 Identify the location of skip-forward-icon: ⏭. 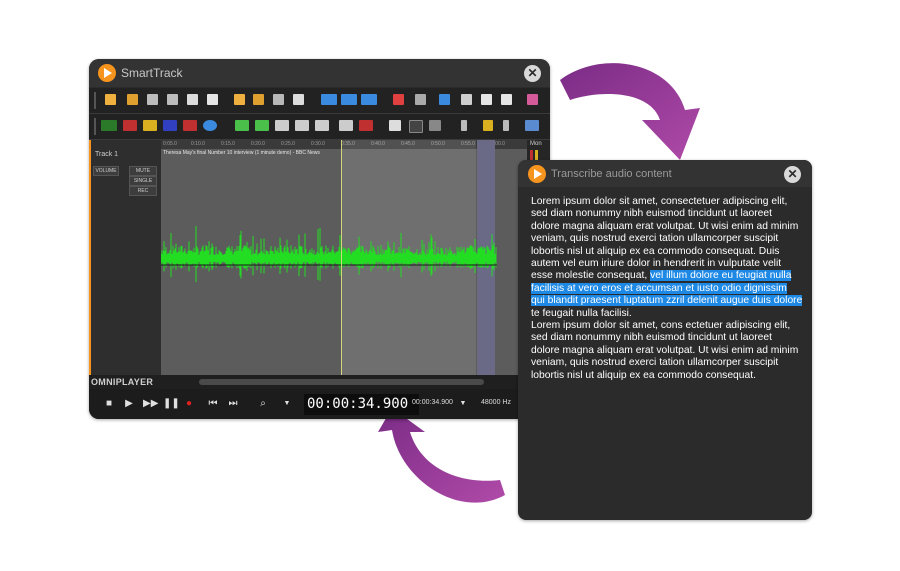
(233, 404).